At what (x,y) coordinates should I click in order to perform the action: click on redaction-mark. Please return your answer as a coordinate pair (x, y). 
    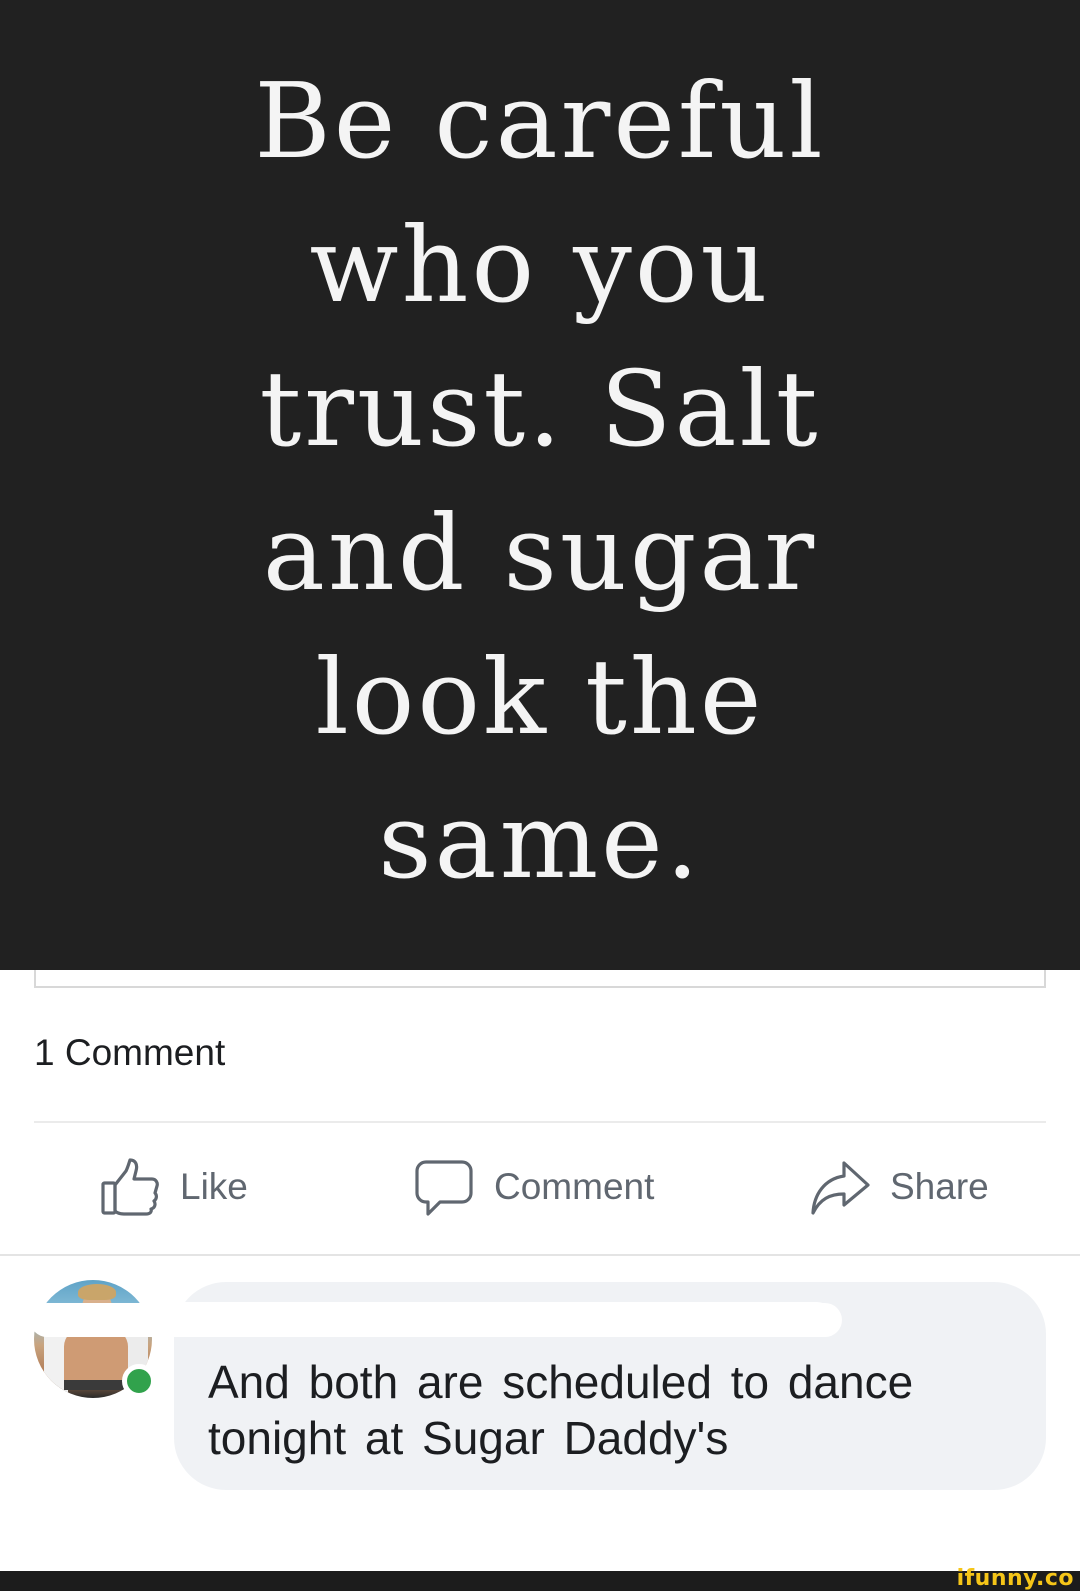
    Looking at the image, I should click on (436, 1320).